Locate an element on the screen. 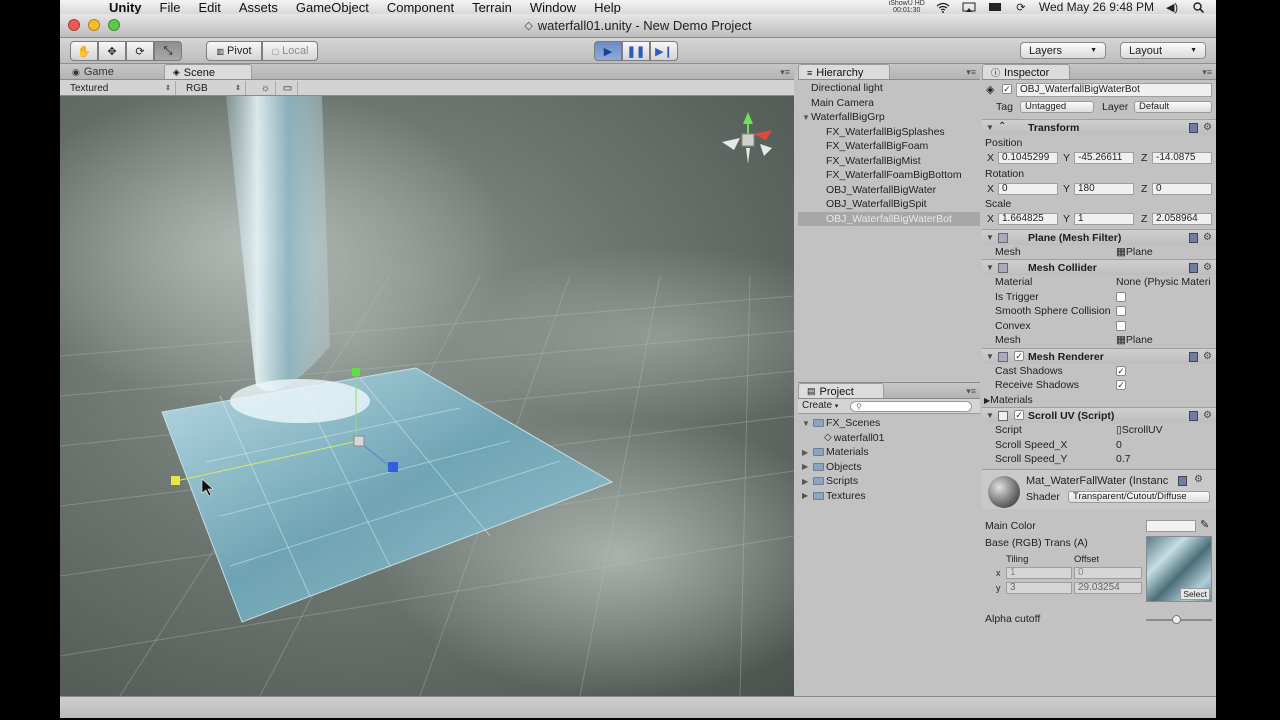 This screenshot has height=720, width=1280. volume-icon: ◀) is located at coordinates (1172, 7).